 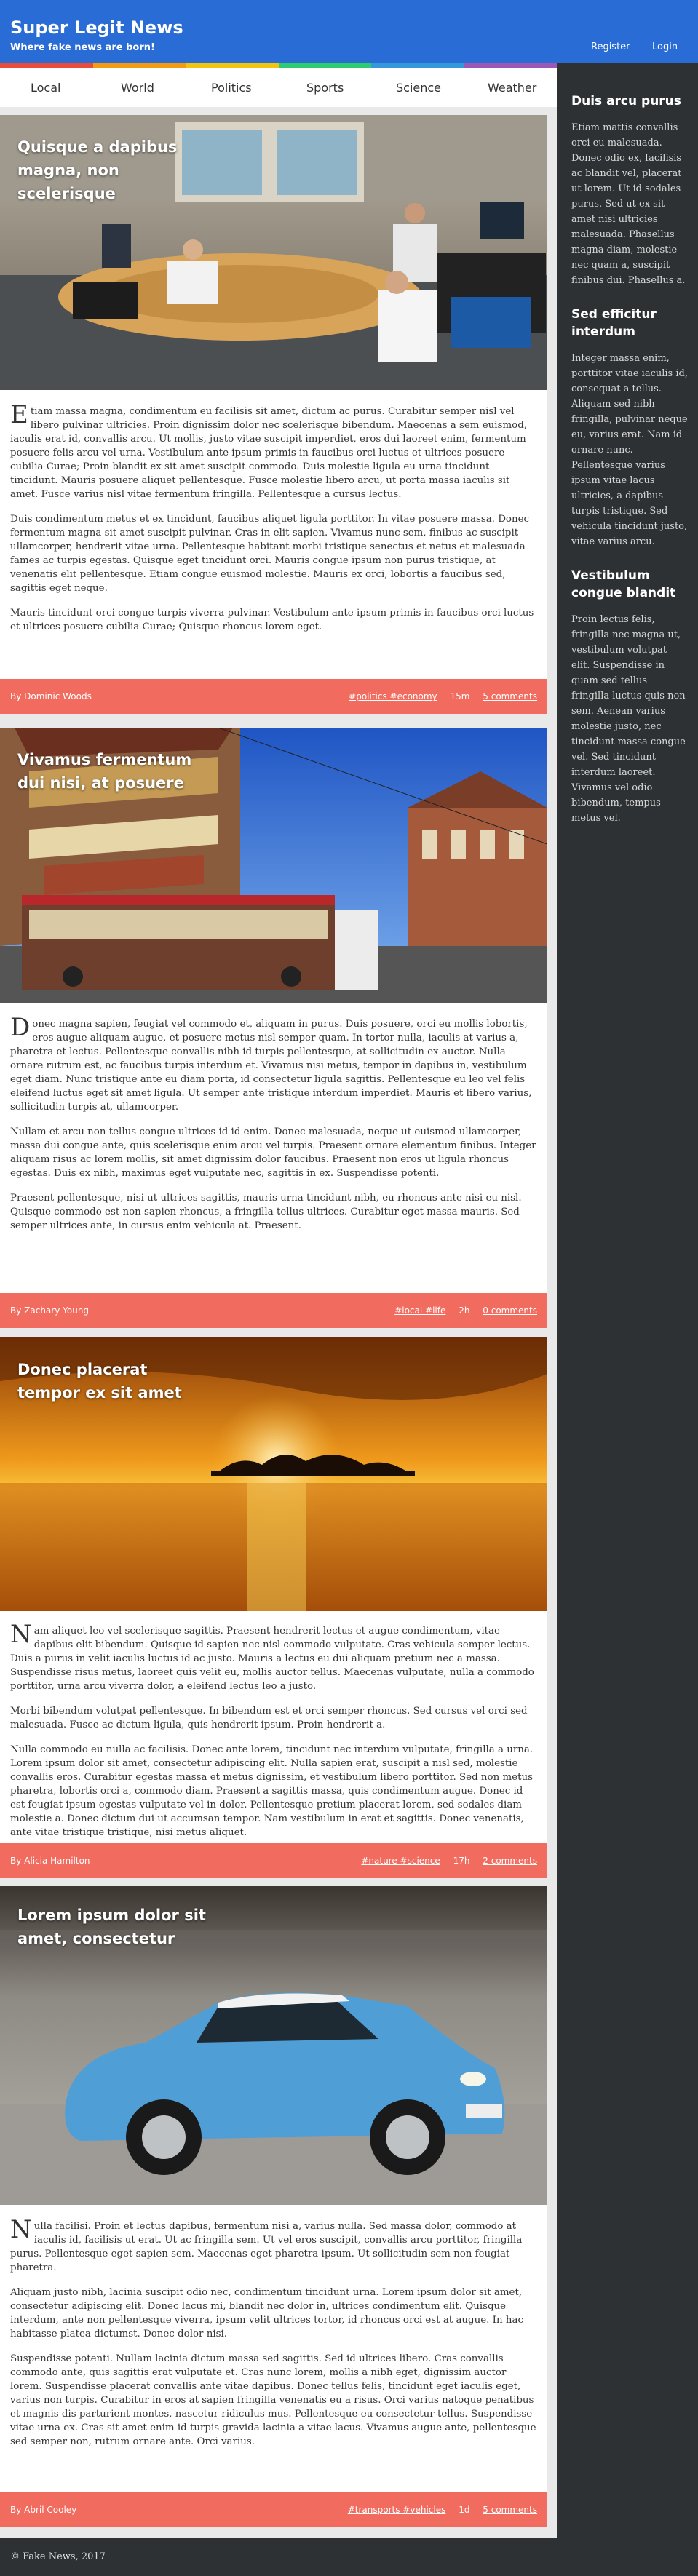 I want to click on site-tagline: Where fake news are born!, so click(x=82, y=47).